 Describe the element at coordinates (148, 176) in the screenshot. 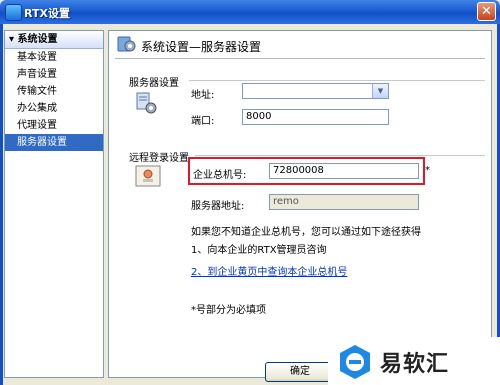

I see `remote-login-icon` at that location.